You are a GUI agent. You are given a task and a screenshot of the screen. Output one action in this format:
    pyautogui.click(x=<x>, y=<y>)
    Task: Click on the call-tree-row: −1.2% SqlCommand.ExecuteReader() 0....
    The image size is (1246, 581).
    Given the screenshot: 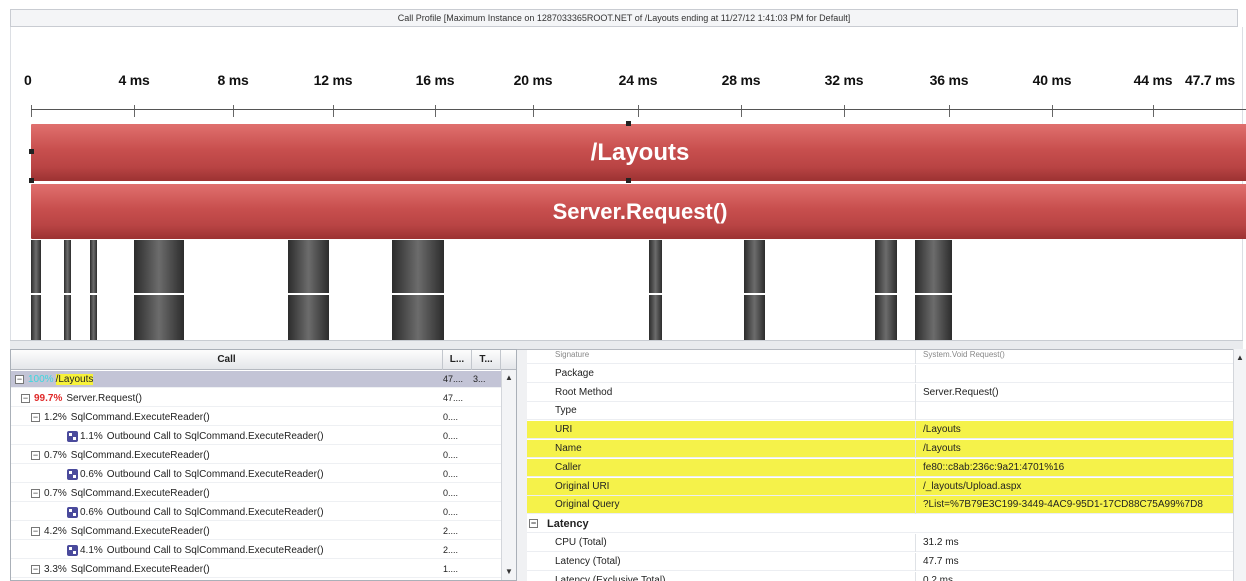 What is the action you would take?
    pyautogui.click(x=256, y=417)
    